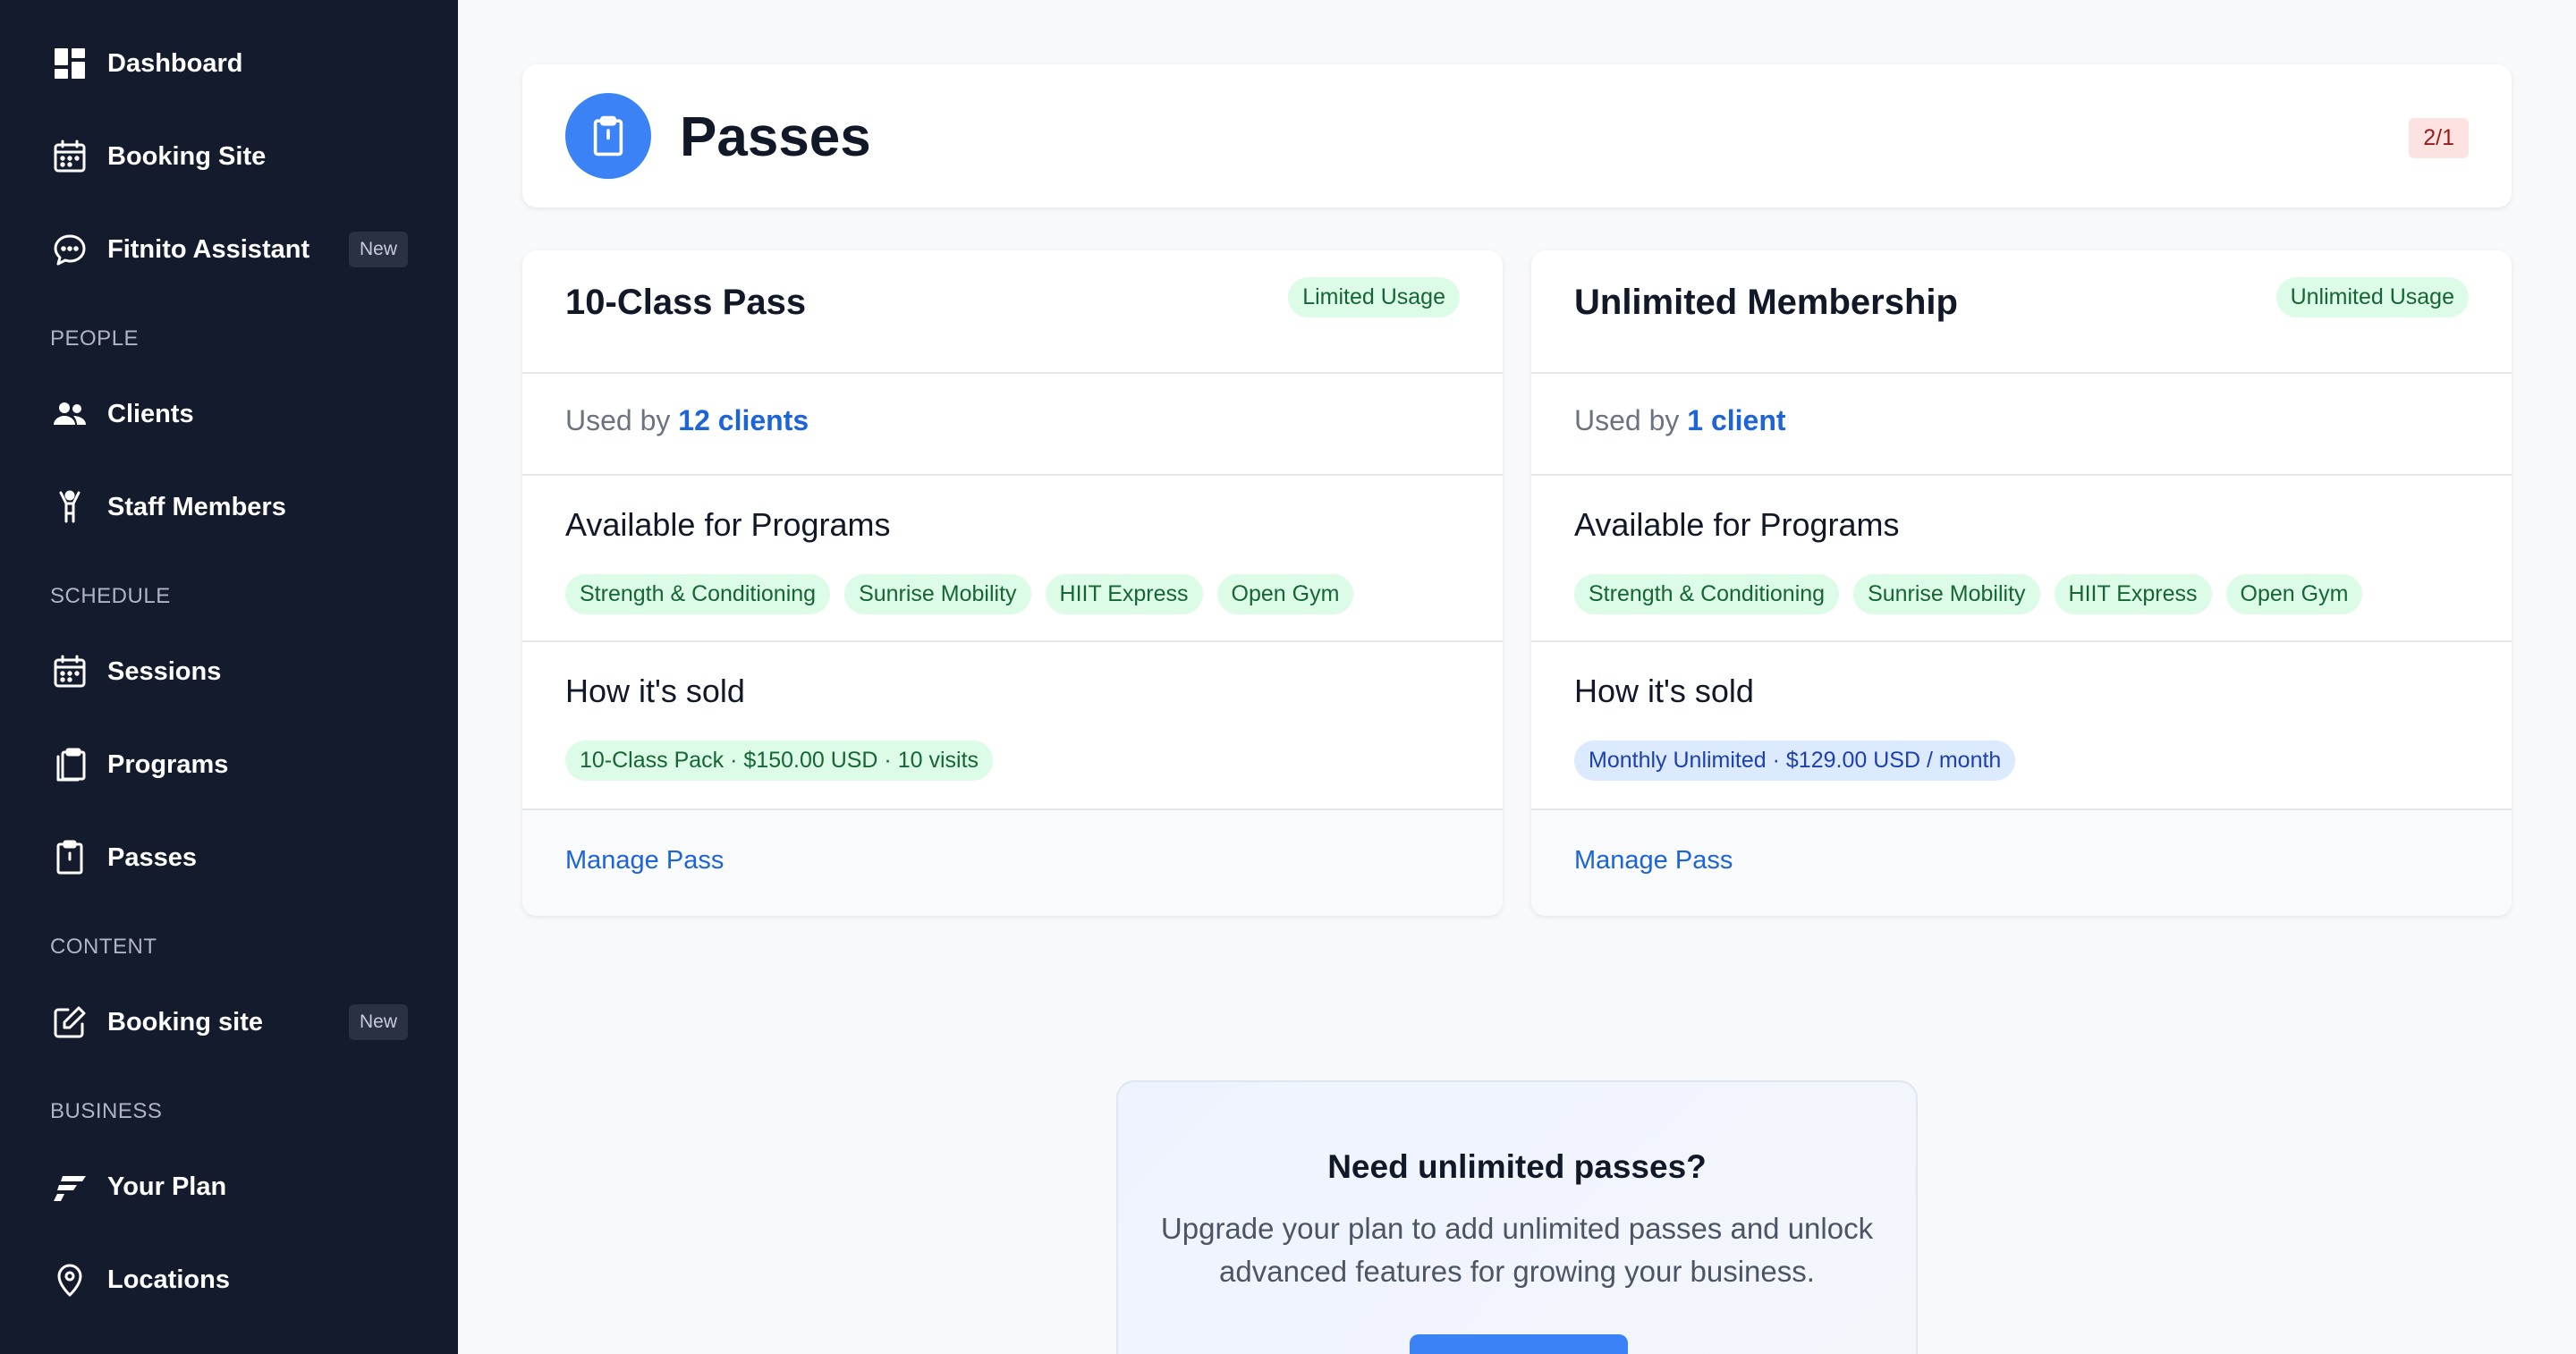 The image size is (2576, 1354). I want to click on sidebar-item-label: Programs, so click(168, 764).